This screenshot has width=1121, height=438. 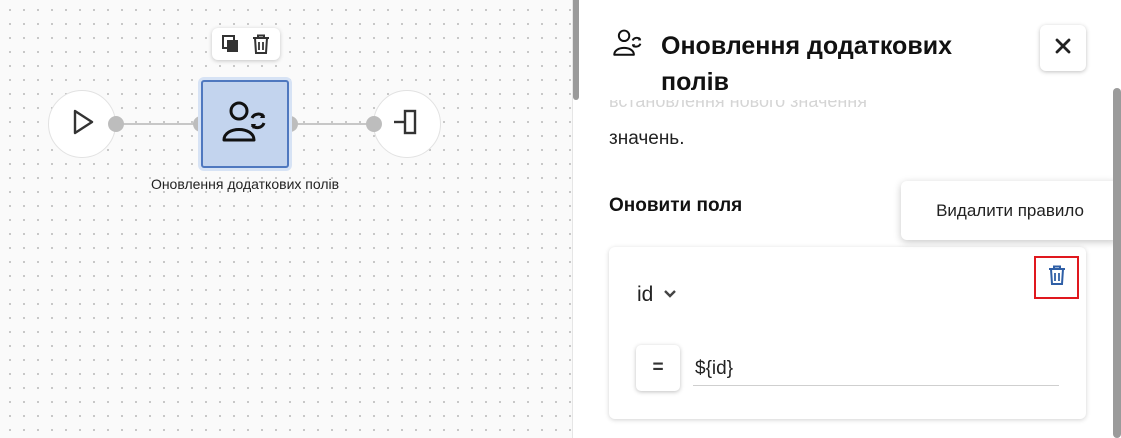 I want to click on port-end-in, so click(x=374, y=124).